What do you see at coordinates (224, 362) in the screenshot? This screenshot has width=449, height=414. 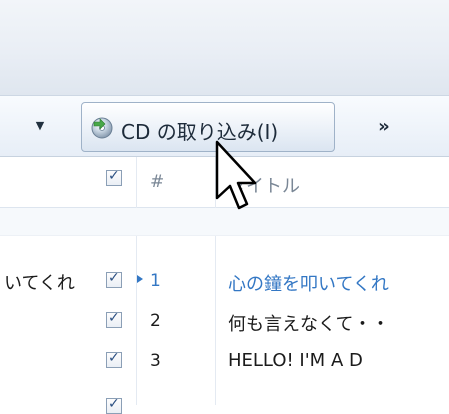 I see `track-row: 3 HELLO! I'M A D` at bounding box center [224, 362].